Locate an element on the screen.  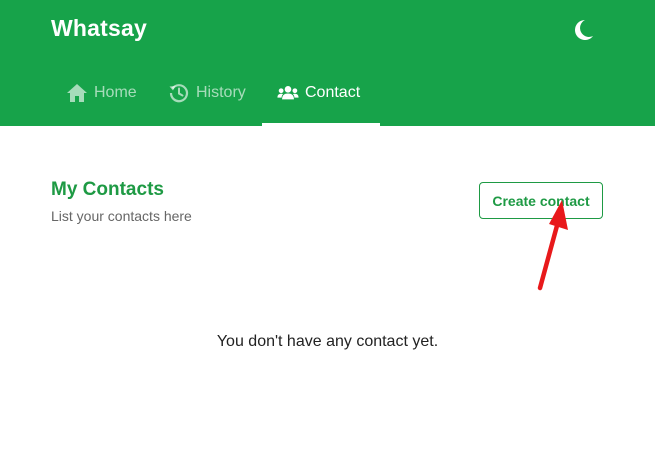
history-icon is located at coordinates (179, 93).